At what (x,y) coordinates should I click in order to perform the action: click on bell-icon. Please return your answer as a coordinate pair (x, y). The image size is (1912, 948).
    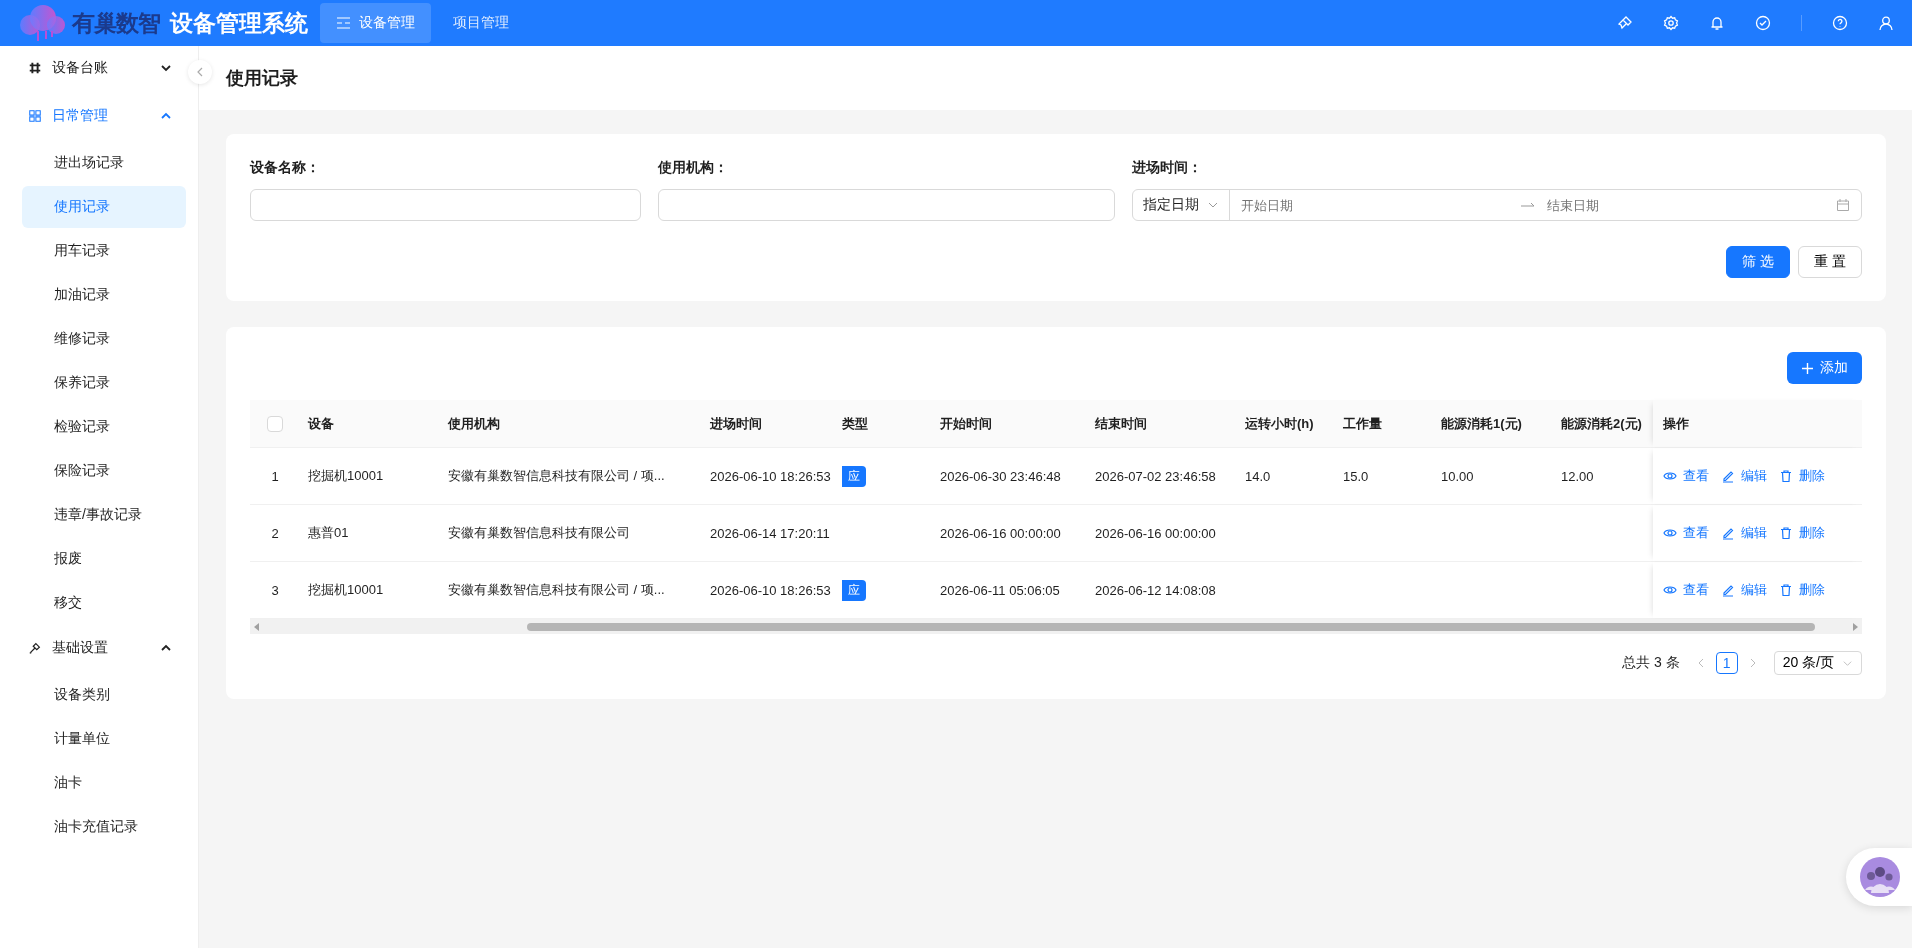
    Looking at the image, I should click on (1717, 23).